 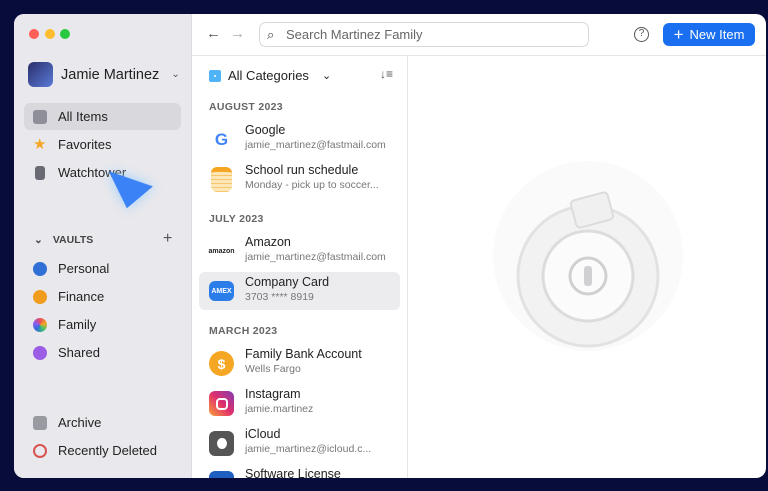 I want to click on title: iCloud, so click(x=263, y=434).